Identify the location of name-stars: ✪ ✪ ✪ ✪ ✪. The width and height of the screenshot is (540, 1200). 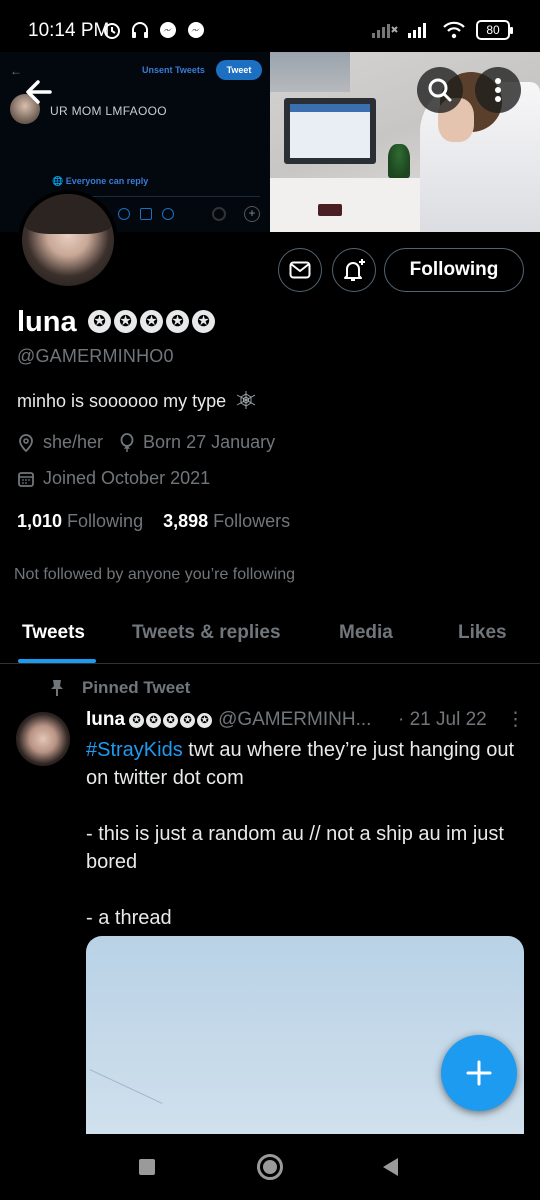
(151, 321).